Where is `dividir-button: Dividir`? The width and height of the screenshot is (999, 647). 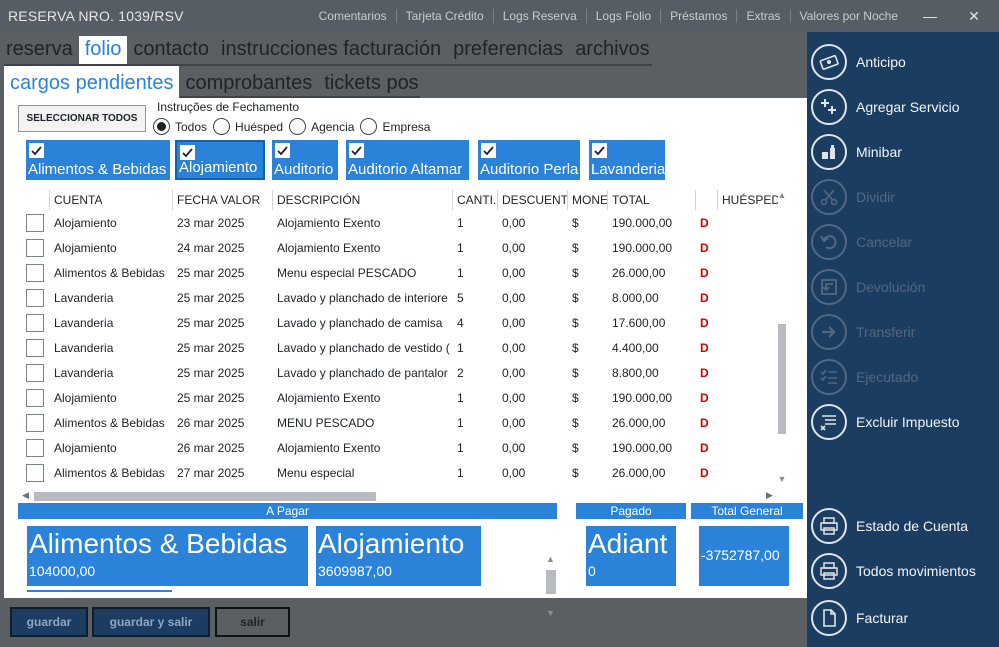
dividir-button: Dividir is located at coordinates (904, 197).